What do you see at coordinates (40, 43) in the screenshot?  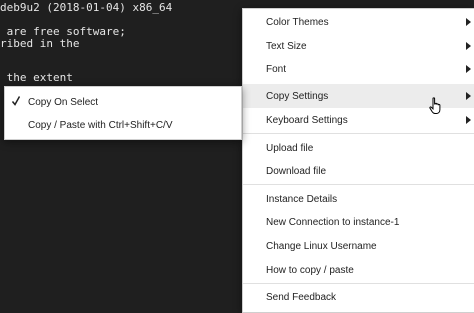 I see `terminal-line: ribed in the` at bounding box center [40, 43].